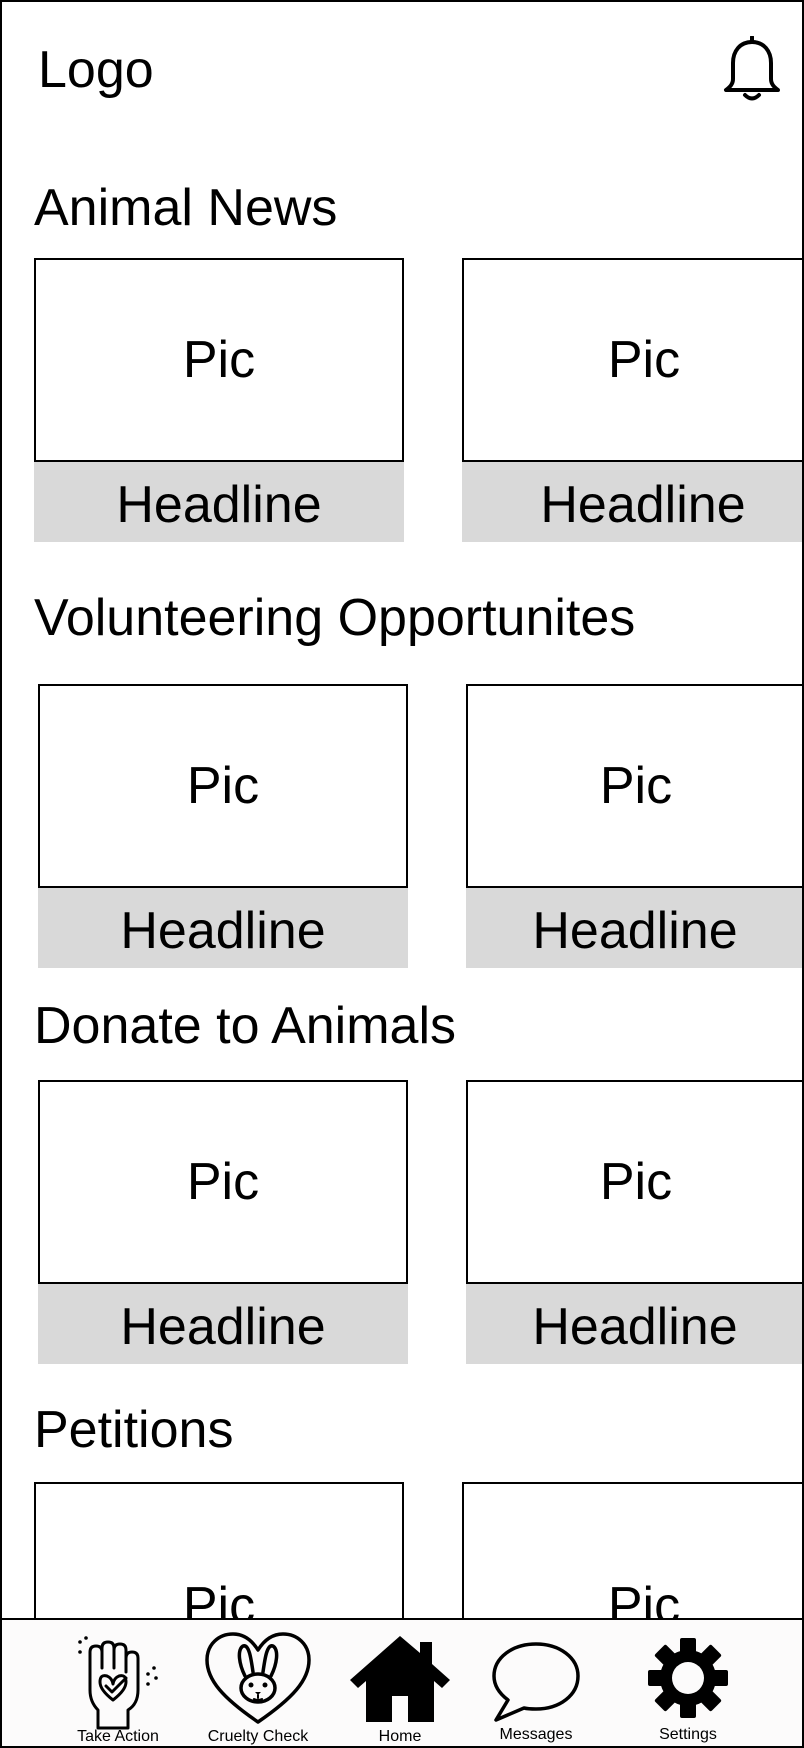 The height and width of the screenshot is (1748, 804). I want to click on nav-cruelty-check: Cruelty Check, so click(258, 1683).